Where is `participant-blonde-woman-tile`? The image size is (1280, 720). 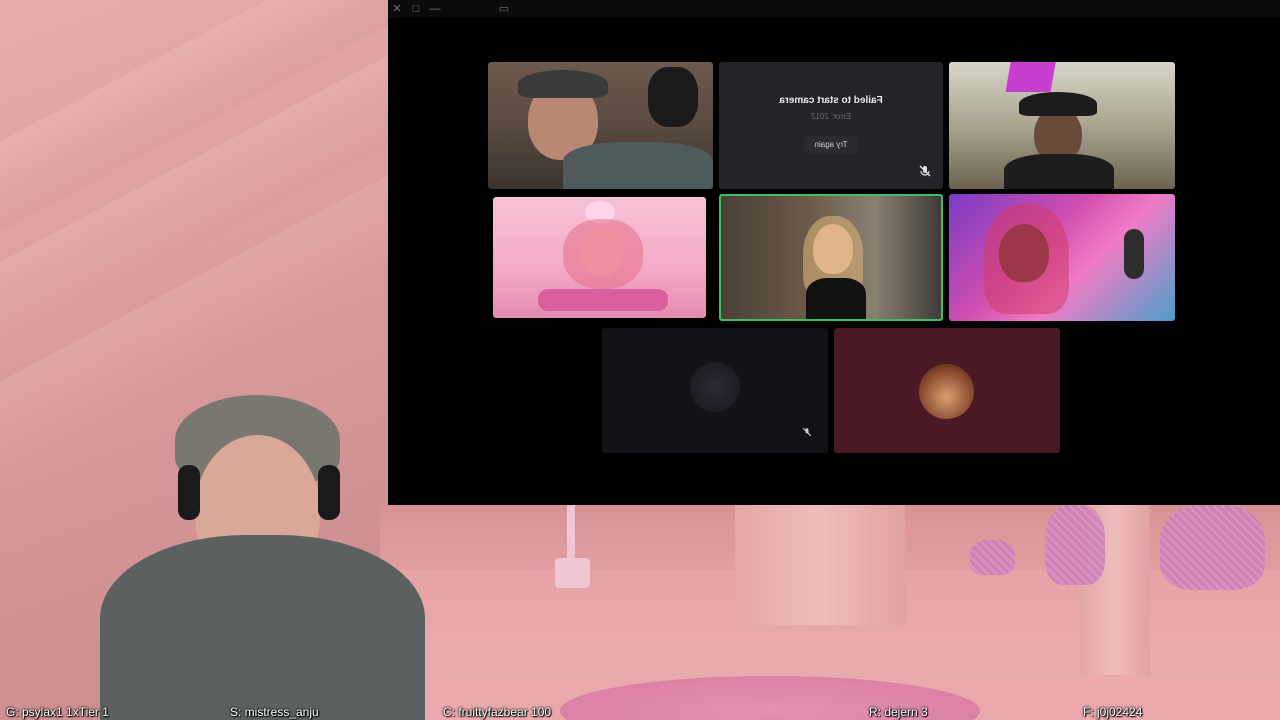
participant-blonde-woman-tile is located at coordinates (831, 257).